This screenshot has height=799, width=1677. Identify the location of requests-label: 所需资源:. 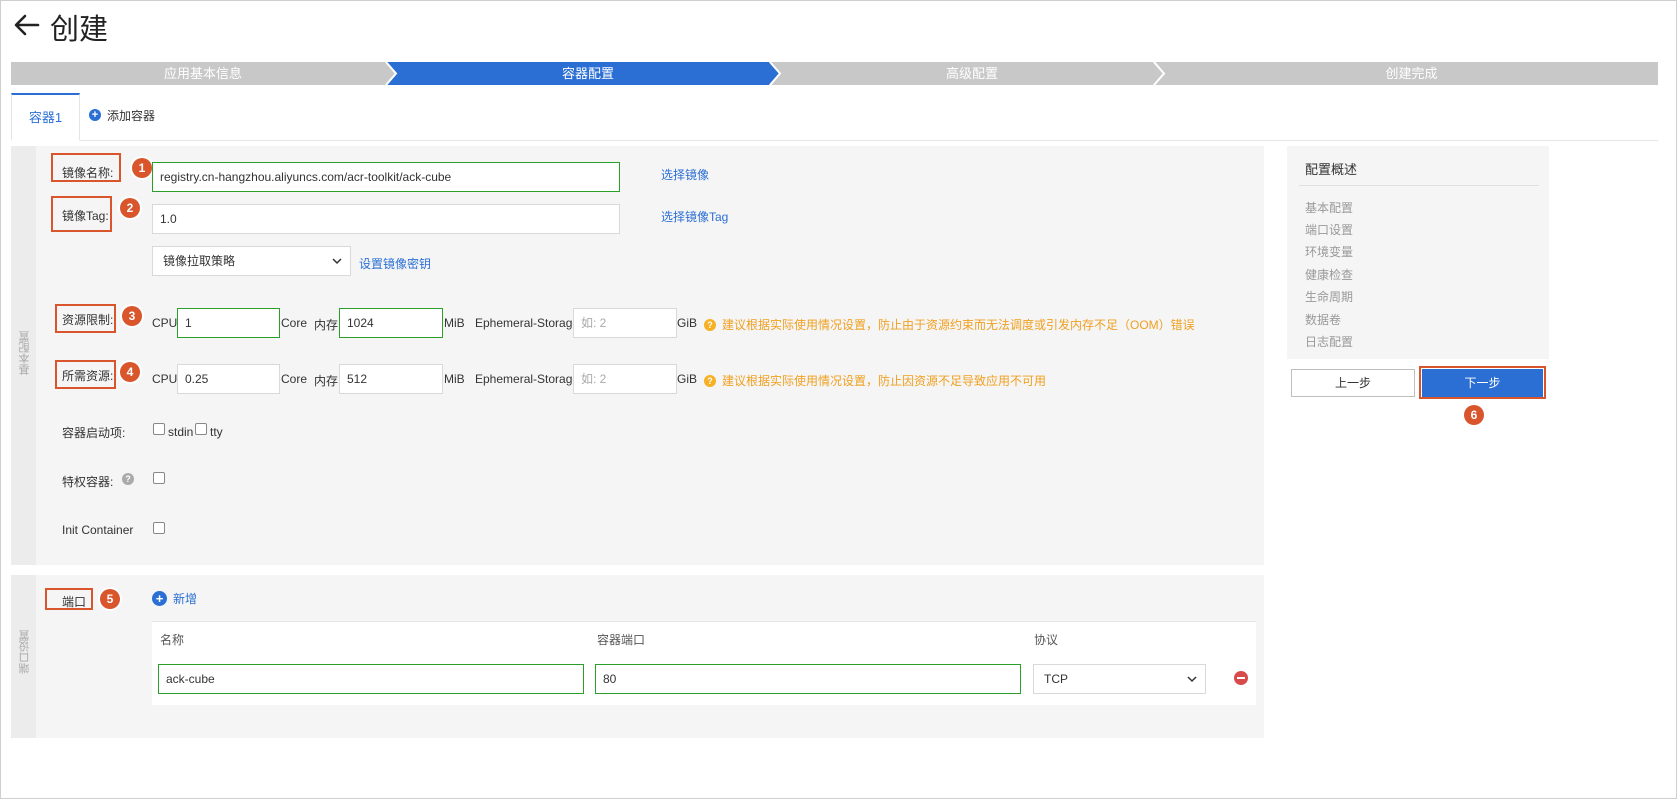
(88, 376).